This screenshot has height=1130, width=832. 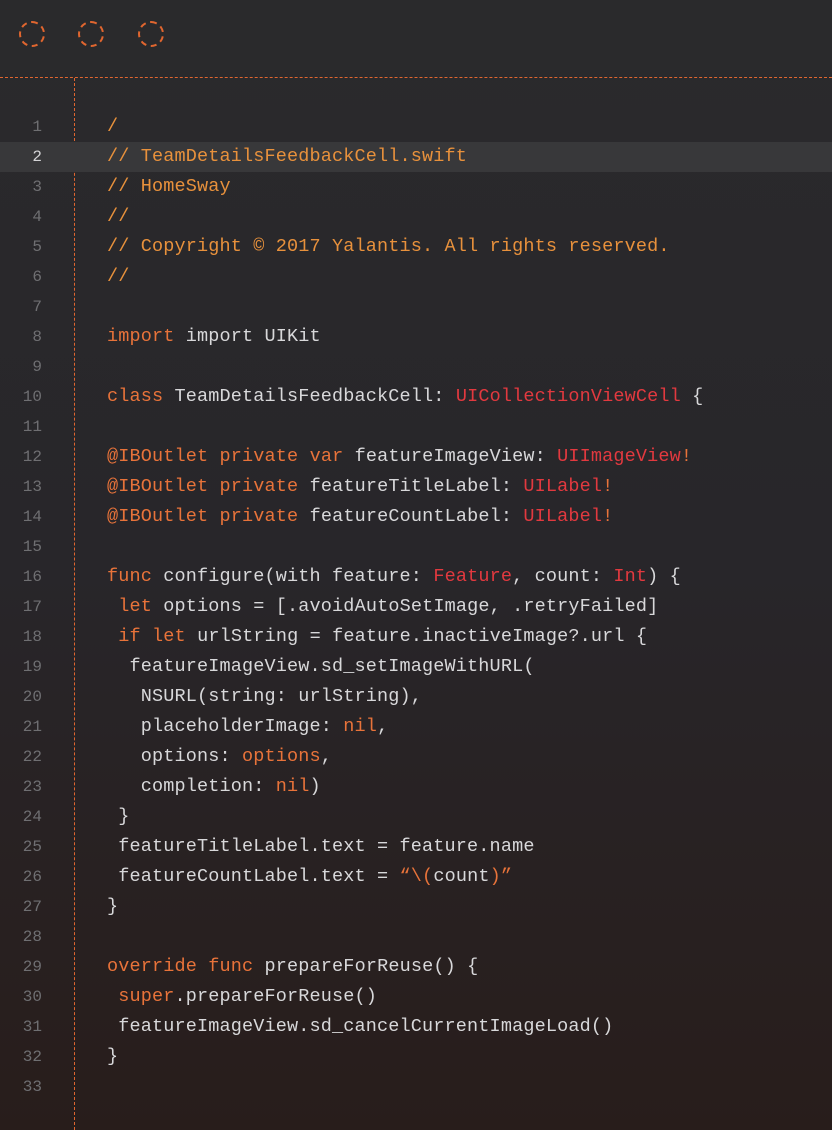 I want to click on code-line: 4 //, so click(x=416, y=217).